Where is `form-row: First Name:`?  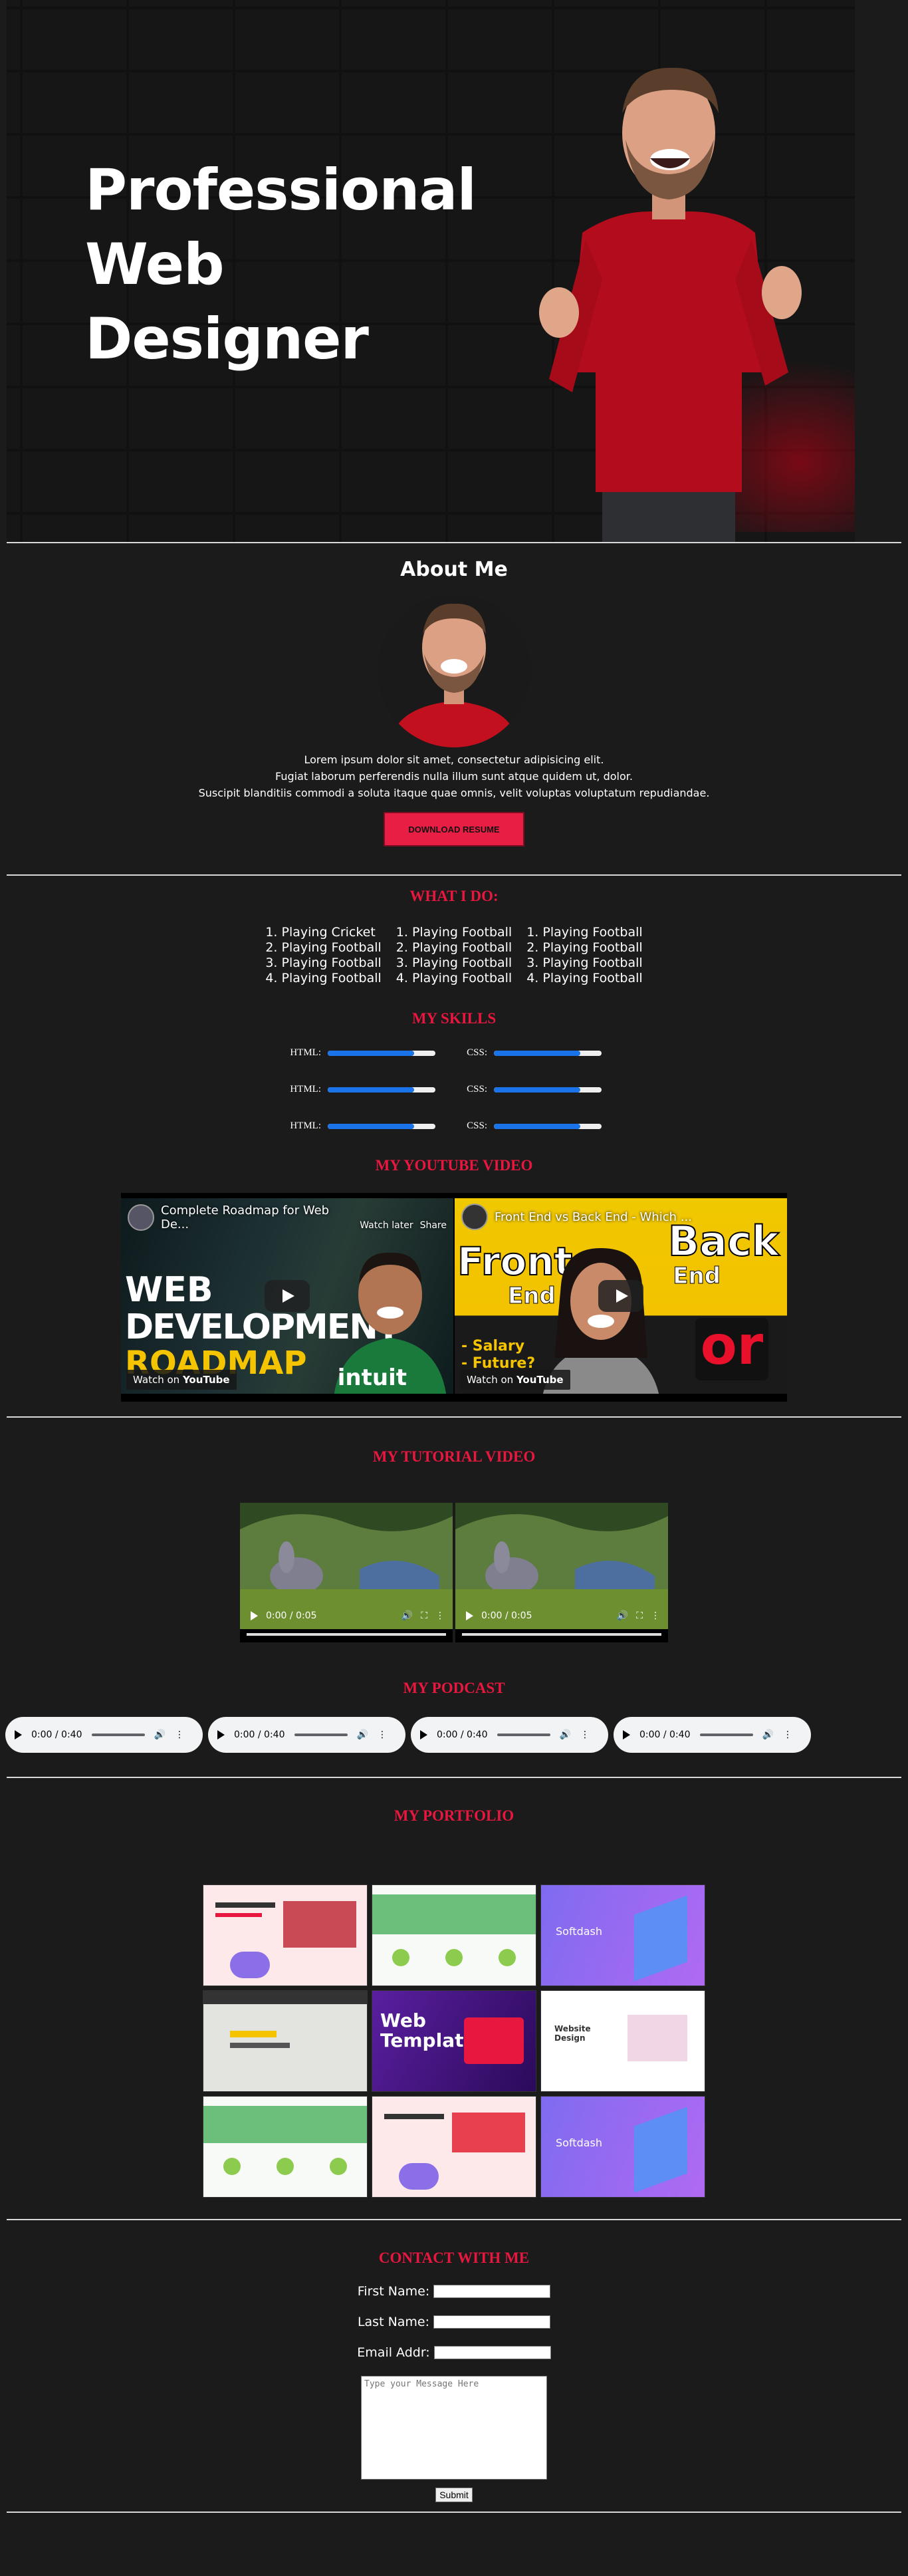
form-row: First Name: is located at coordinates (454, 2291).